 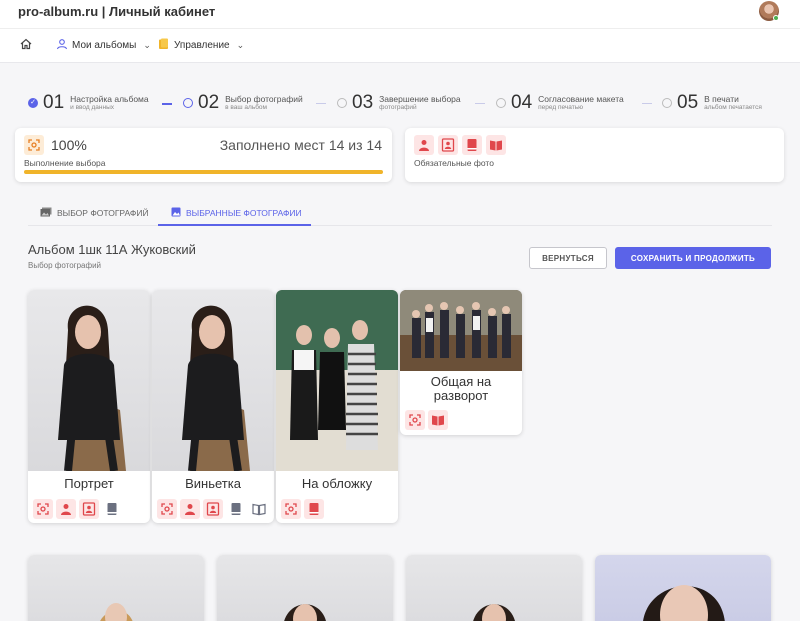 What do you see at coordinates (89, 483) in the screenshot?
I see `photo-name: Портрет` at bounding box center [89, 483].